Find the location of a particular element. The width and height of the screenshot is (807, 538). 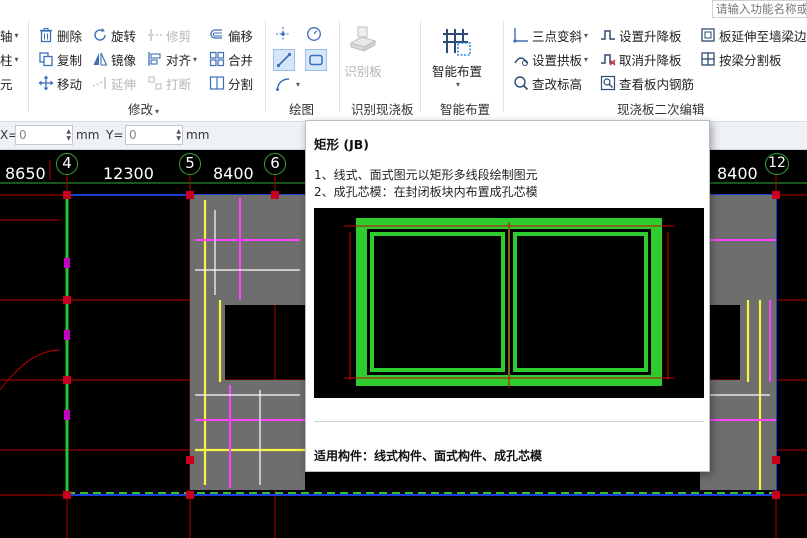

smart-layout-label: 智能布置 is located at coordinates (456, 71).